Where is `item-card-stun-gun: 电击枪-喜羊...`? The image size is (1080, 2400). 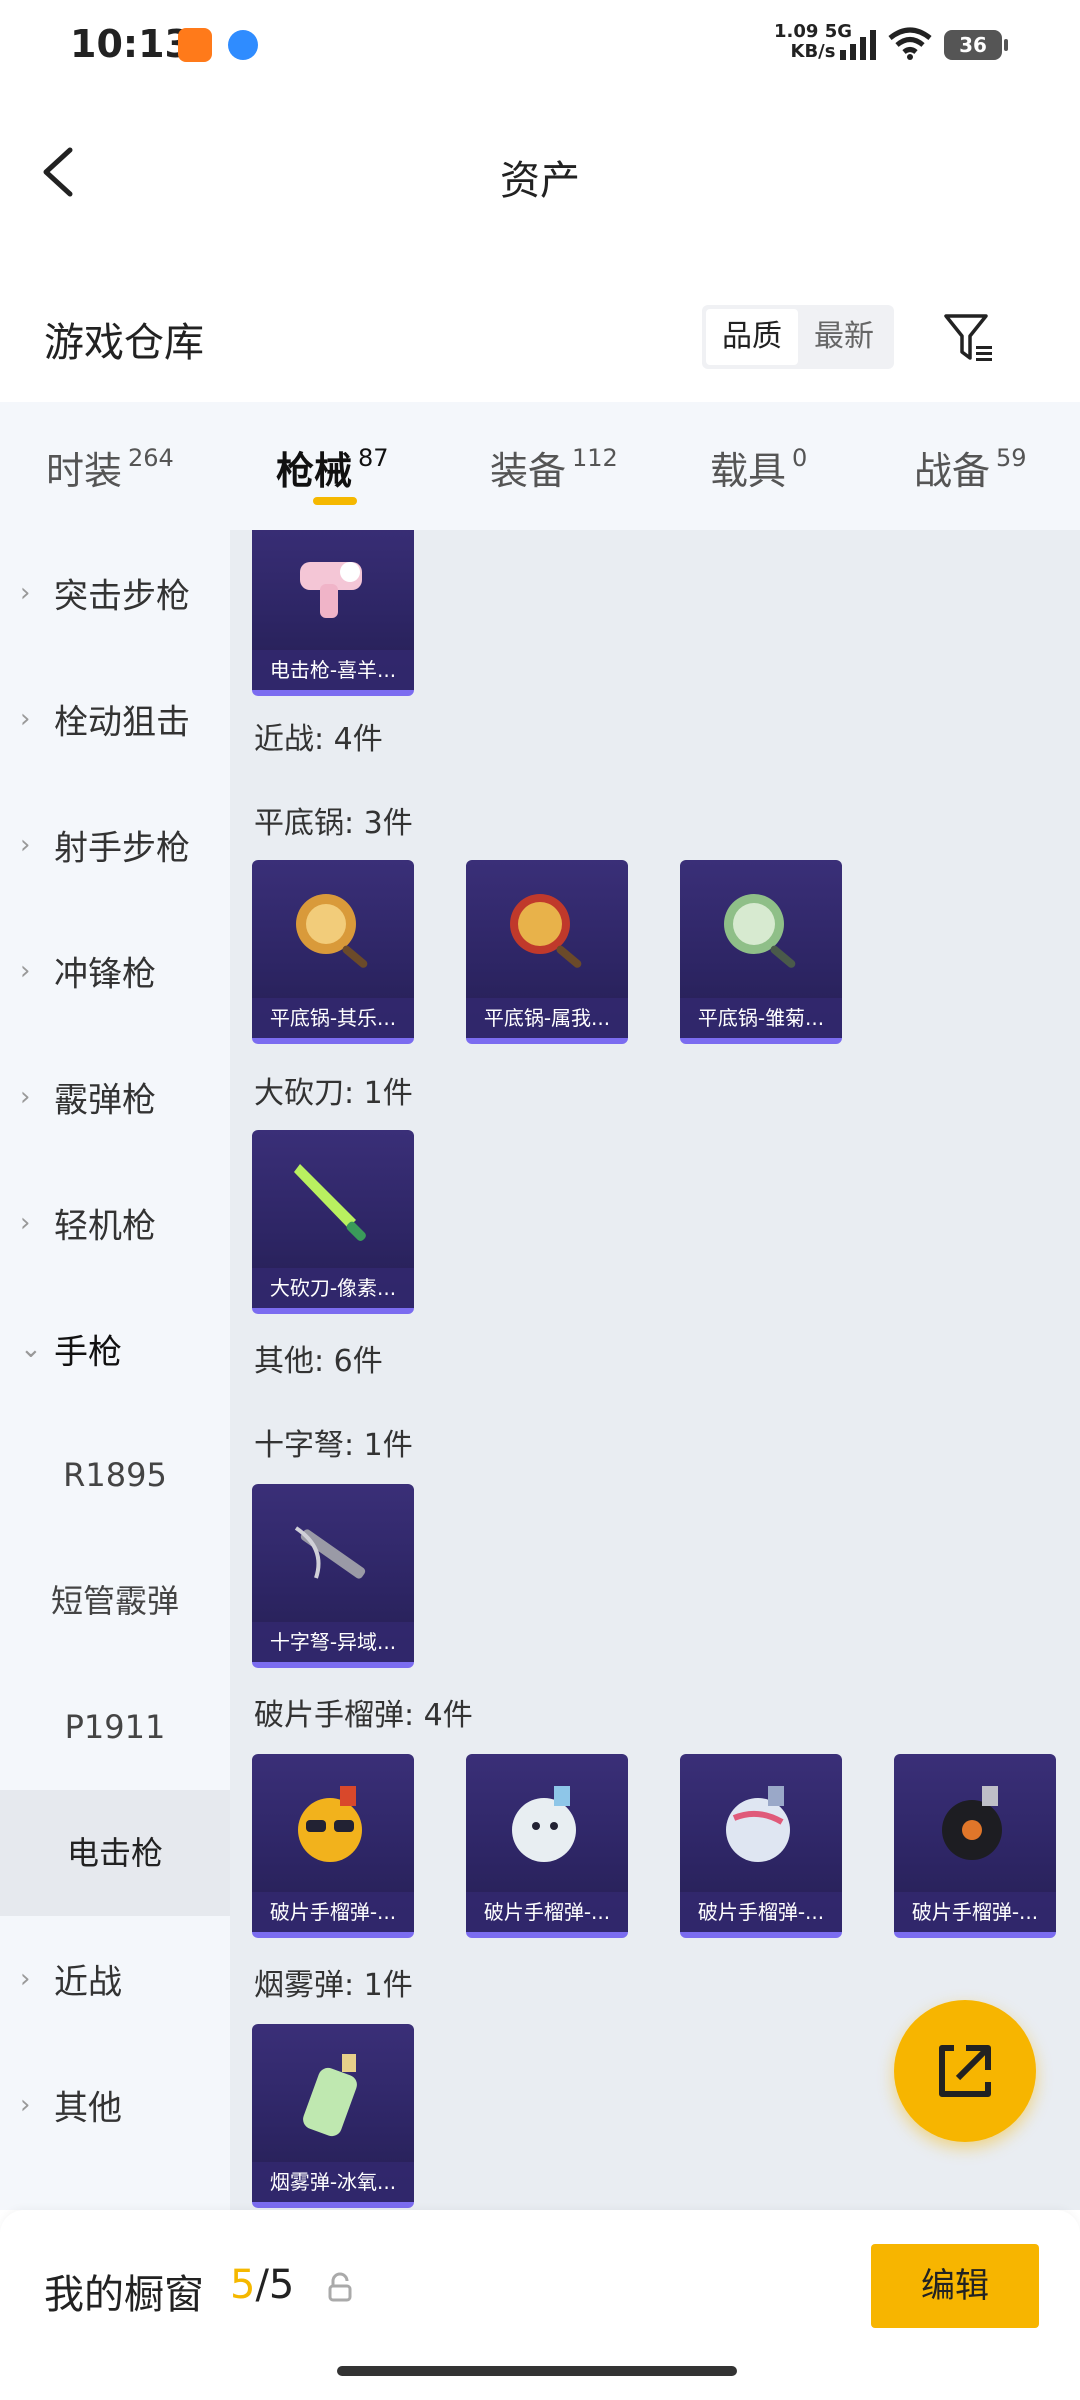 item-card-stun-gun: 电击枪-喜羊... is located at coordinates (333, 613).